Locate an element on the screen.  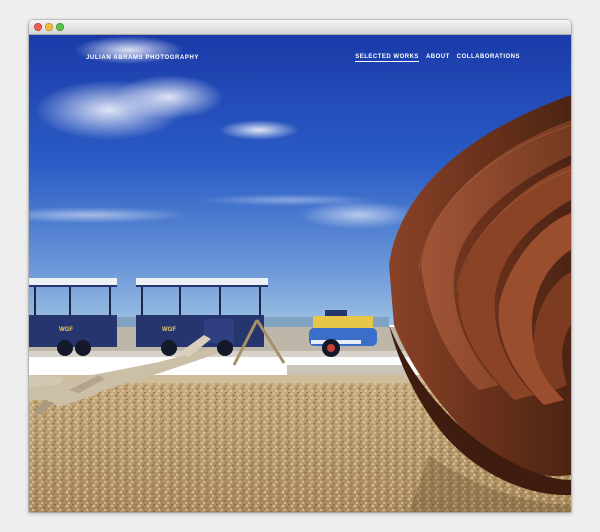
maximize-window-button is located at coordinates (60, 27).